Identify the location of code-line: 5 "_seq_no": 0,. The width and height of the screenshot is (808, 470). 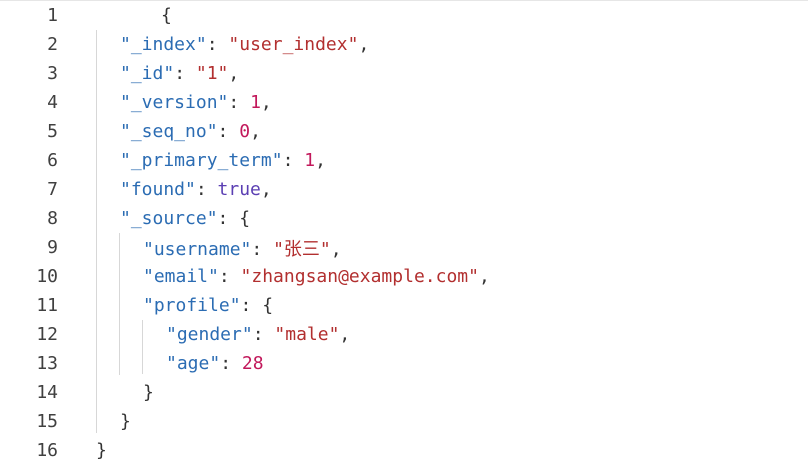
(404, 131).